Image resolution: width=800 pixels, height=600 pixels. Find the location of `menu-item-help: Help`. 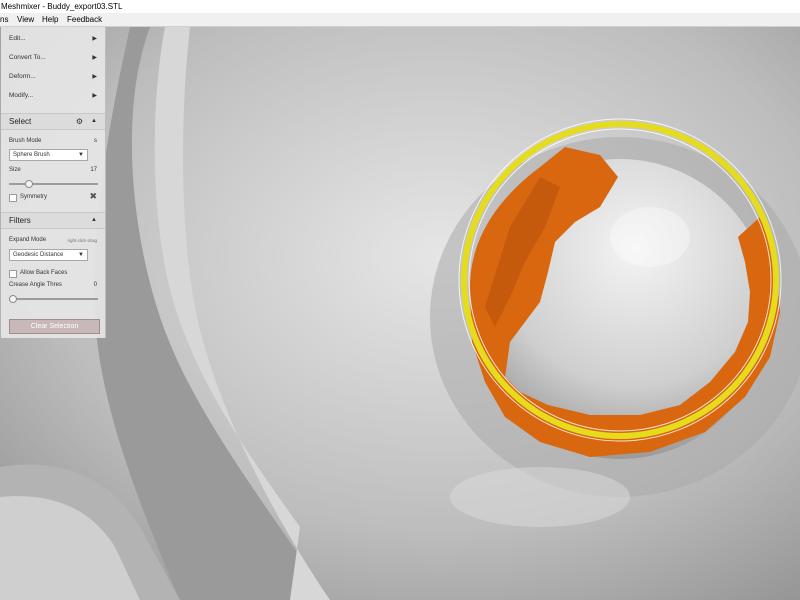

menu-item-help: Help is located at coordinates (50, 19).